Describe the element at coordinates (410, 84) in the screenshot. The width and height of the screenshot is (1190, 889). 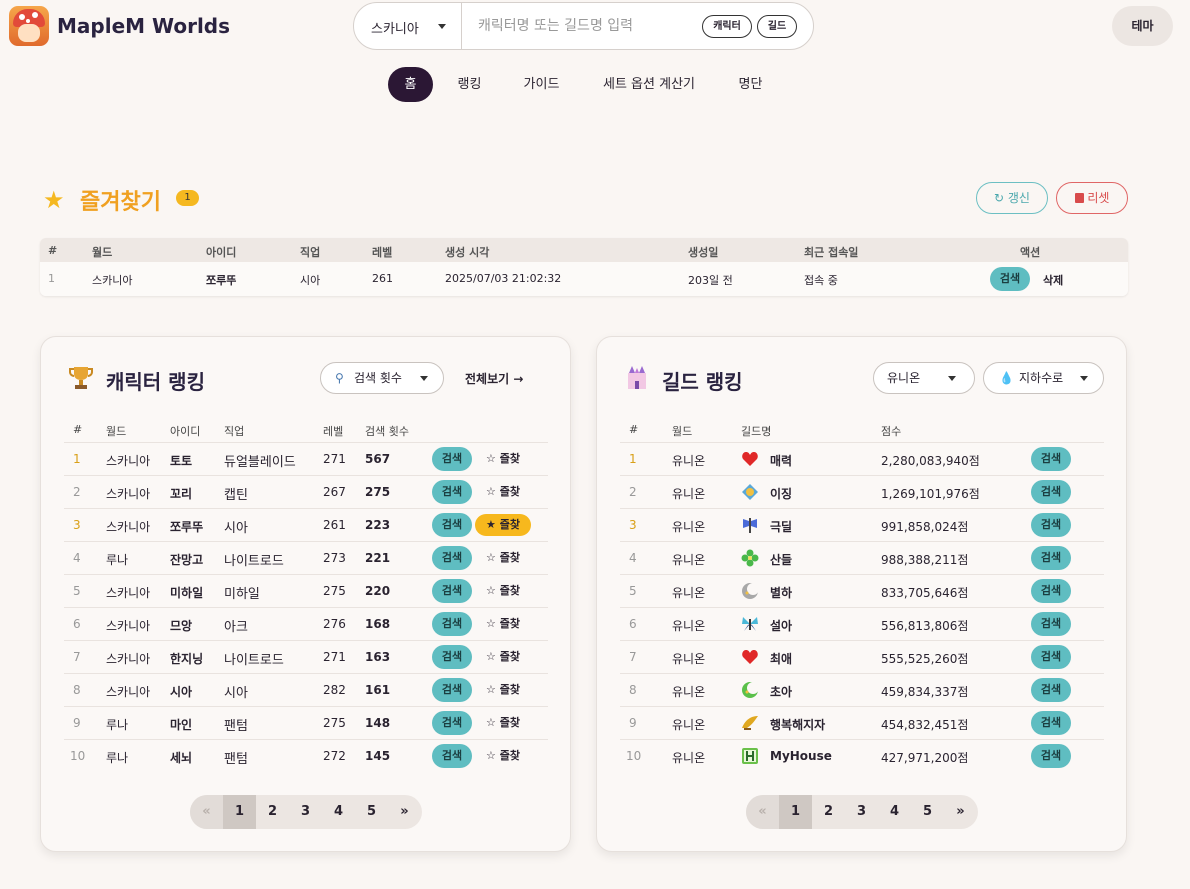
I see `nav-home: 홈` at that location.